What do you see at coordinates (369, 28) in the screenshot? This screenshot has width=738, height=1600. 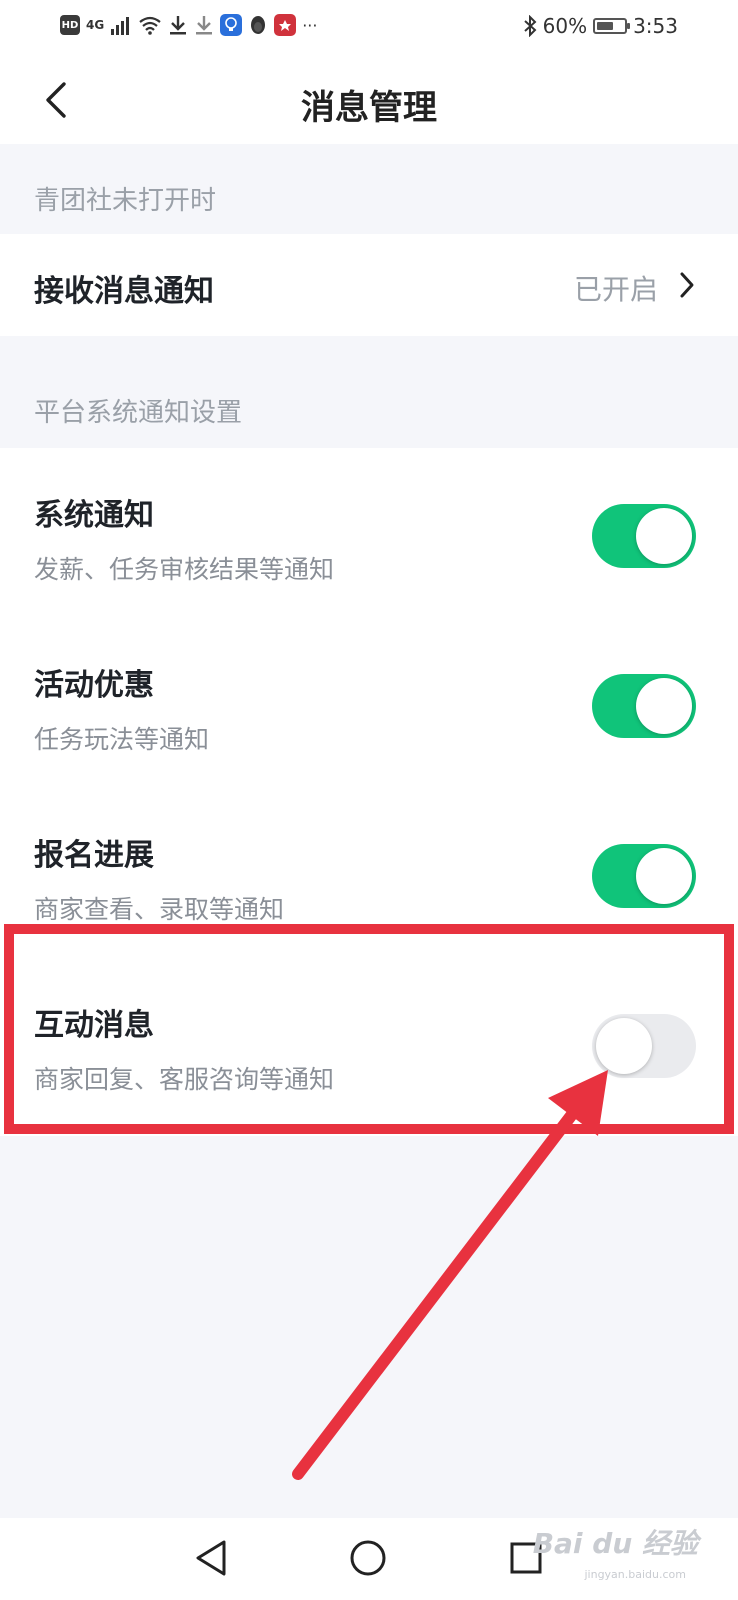 I see `status-bar: HD 4G ··· 60% 3:53` at bounding box center [369, 28].